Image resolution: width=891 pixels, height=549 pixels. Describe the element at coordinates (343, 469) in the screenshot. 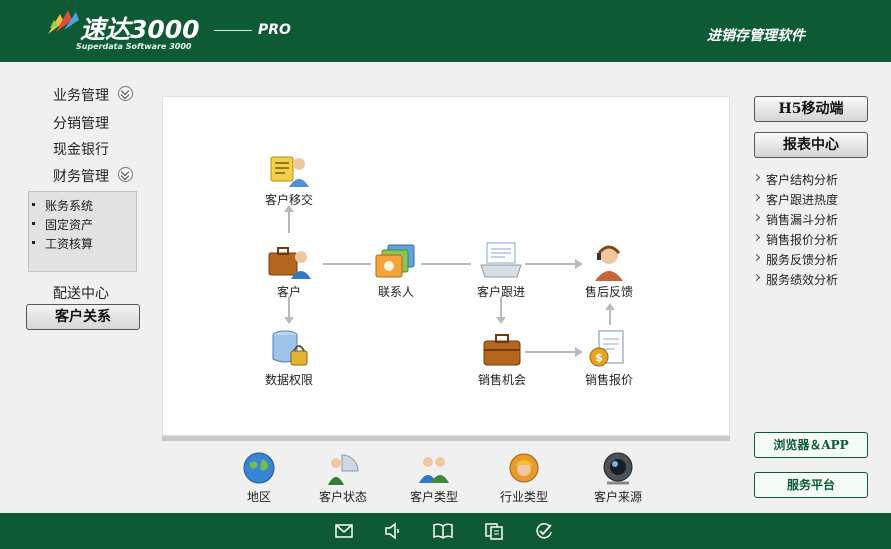

I see `customer-chart-icon` at that location.